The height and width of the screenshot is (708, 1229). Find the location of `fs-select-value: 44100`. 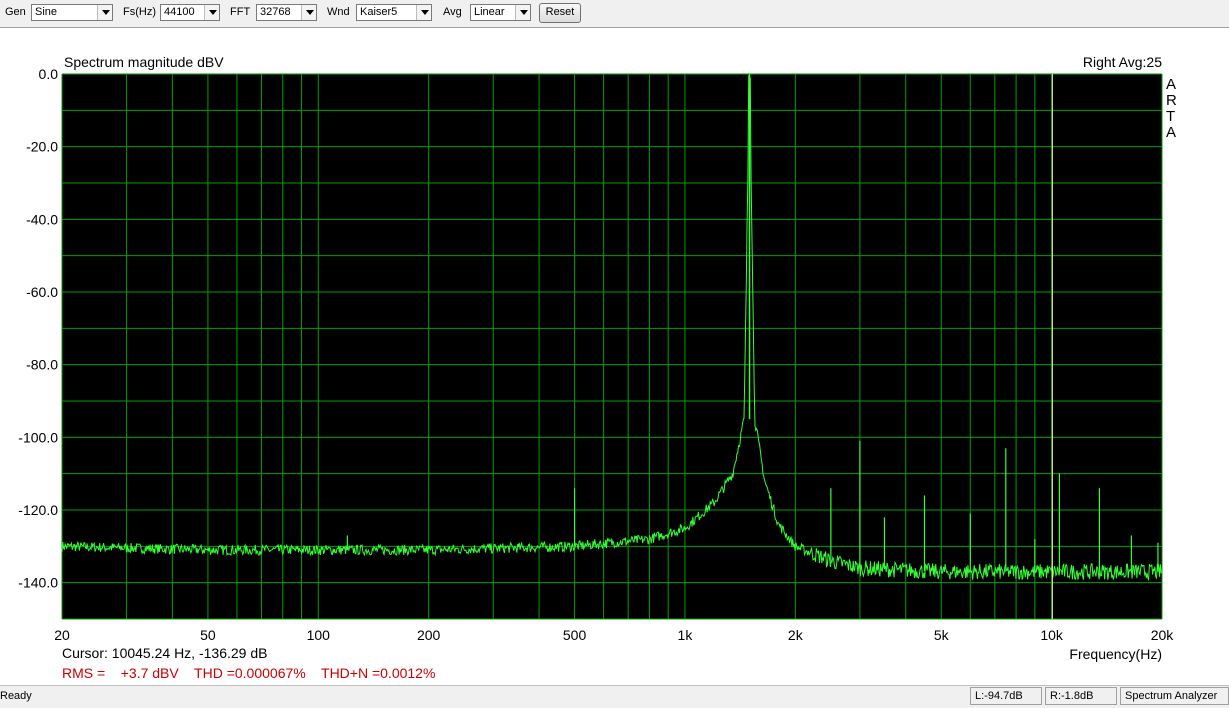

fs-select-value: 44100 is located at coordinates (179, 12).